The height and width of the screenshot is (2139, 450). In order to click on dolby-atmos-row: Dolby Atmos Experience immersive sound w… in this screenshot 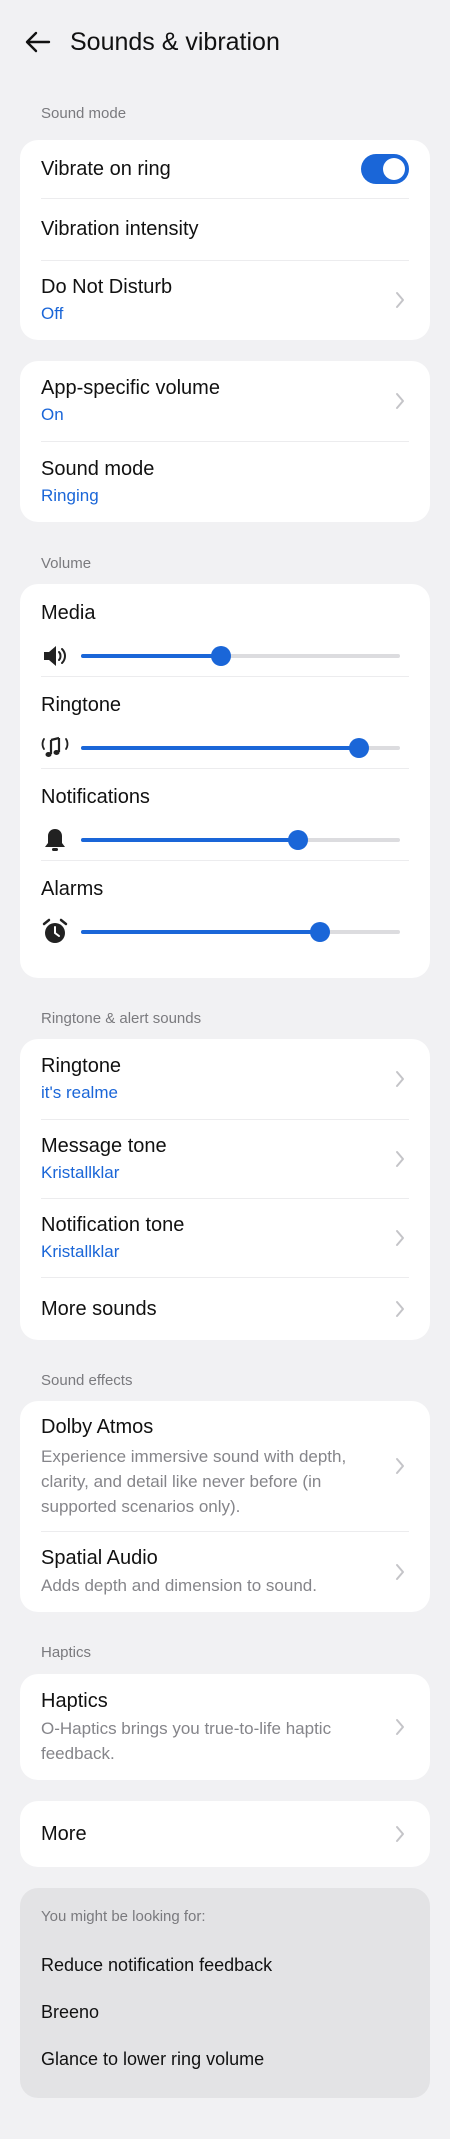, I will do `click(225, 1466)`.